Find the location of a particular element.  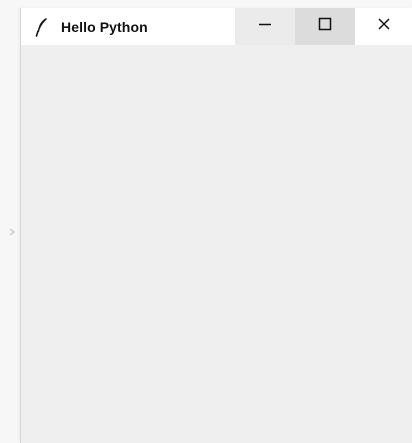

close-button is located at coordinates (383, 26).